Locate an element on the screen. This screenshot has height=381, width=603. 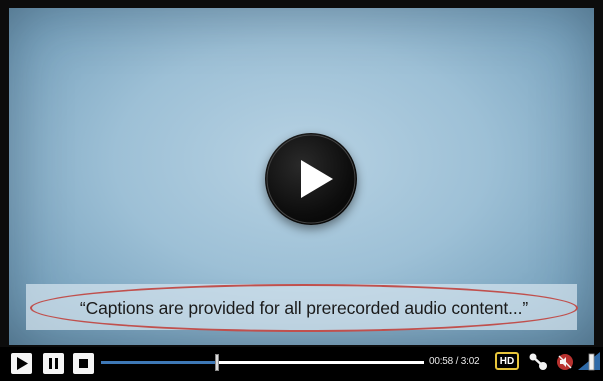
progress-thumb is located at coordinates (217, 362).